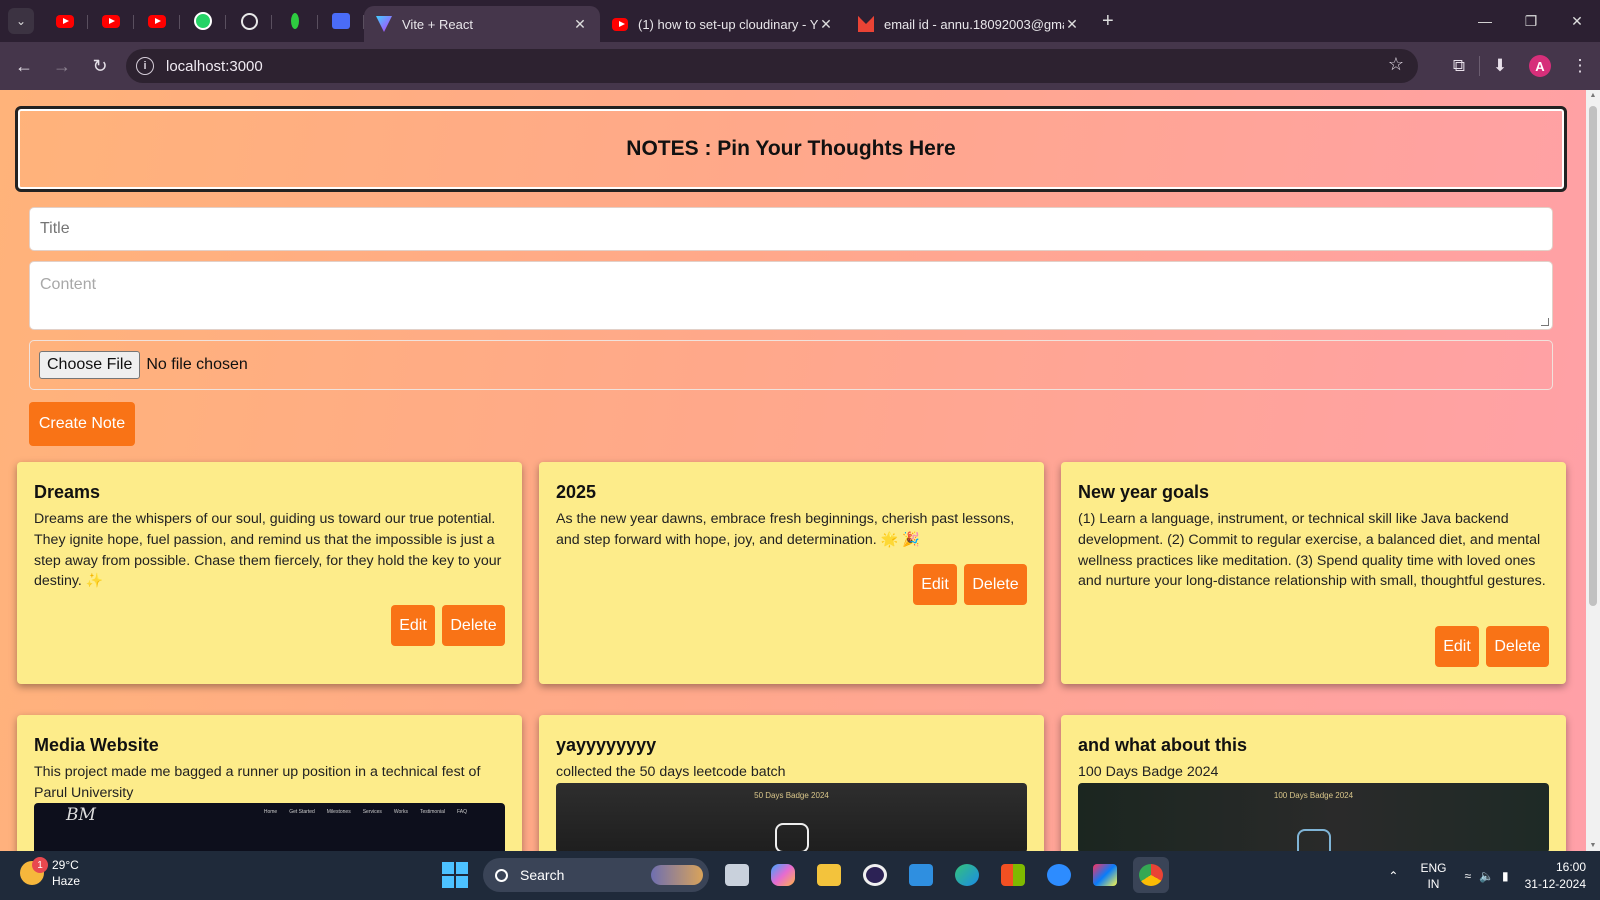 This screenshot has width=1600, height=900. Describe the element at coordinates (967, 875) in the screenshot. I see `edge-icon` at that location.